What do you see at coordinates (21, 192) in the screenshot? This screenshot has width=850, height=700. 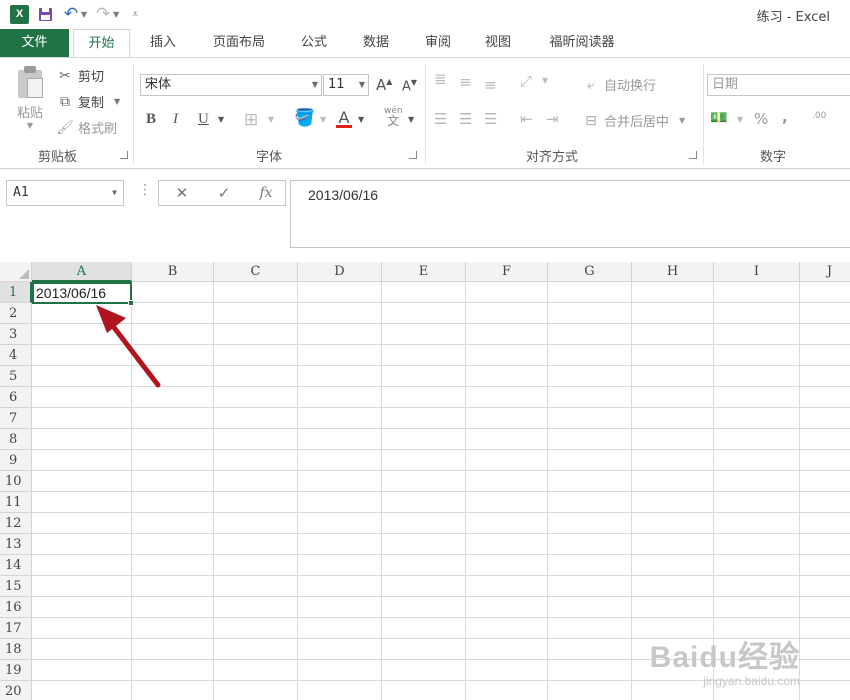 I see `name-box-value: A1` at bounding box center [21, 192].